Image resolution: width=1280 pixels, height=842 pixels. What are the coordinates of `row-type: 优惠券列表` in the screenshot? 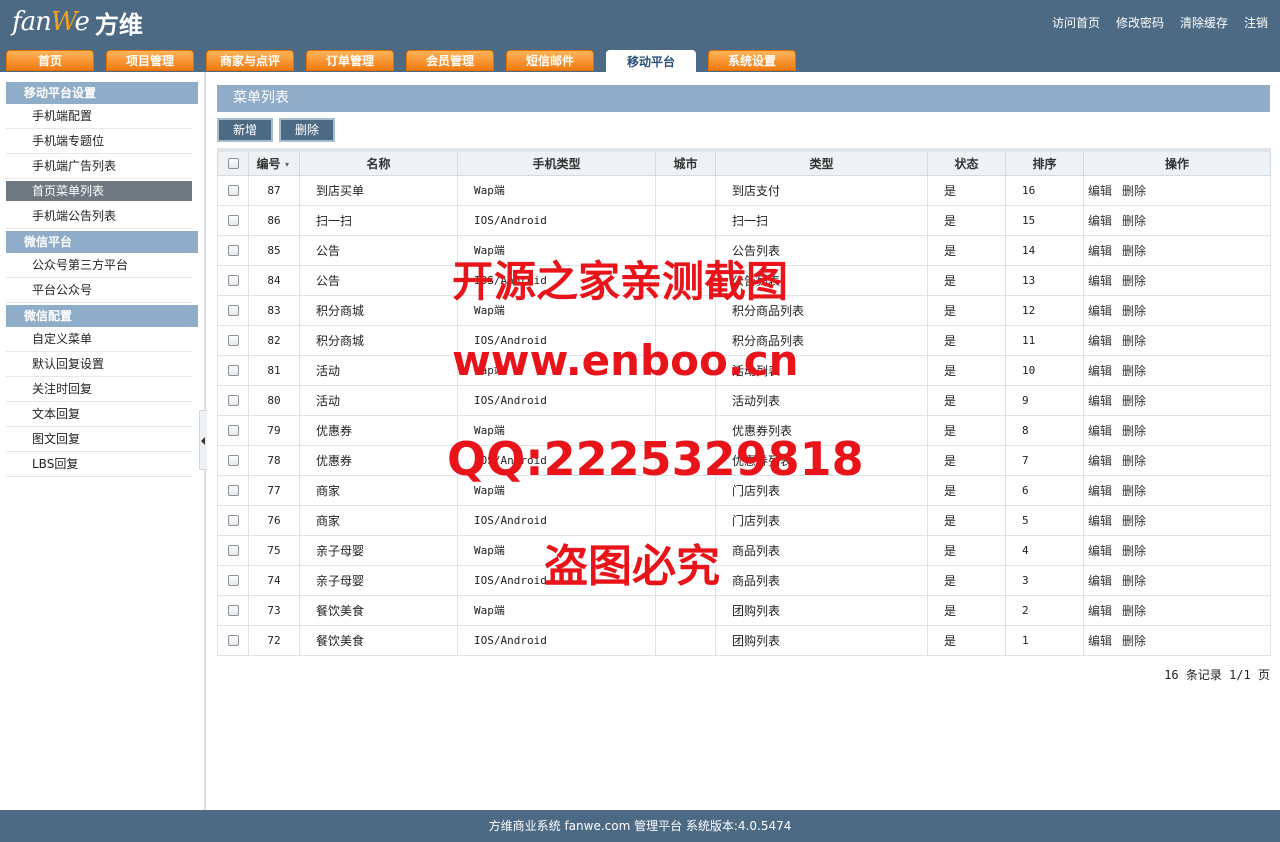 It's located at (821, 430).